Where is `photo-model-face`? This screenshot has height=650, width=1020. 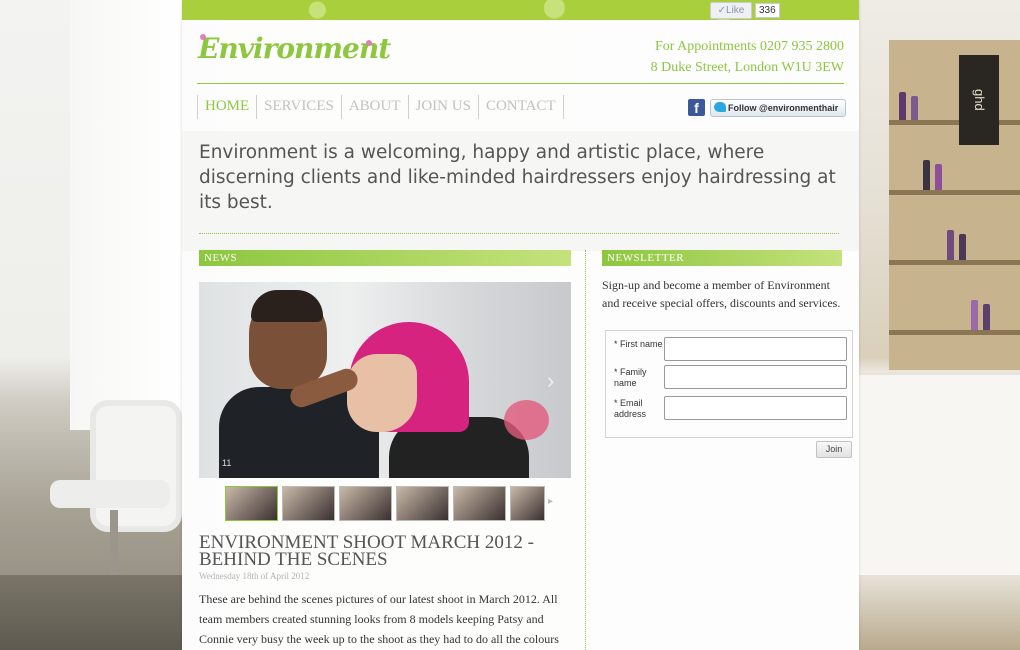 photo-model-face is located at coordinates (382, 393).